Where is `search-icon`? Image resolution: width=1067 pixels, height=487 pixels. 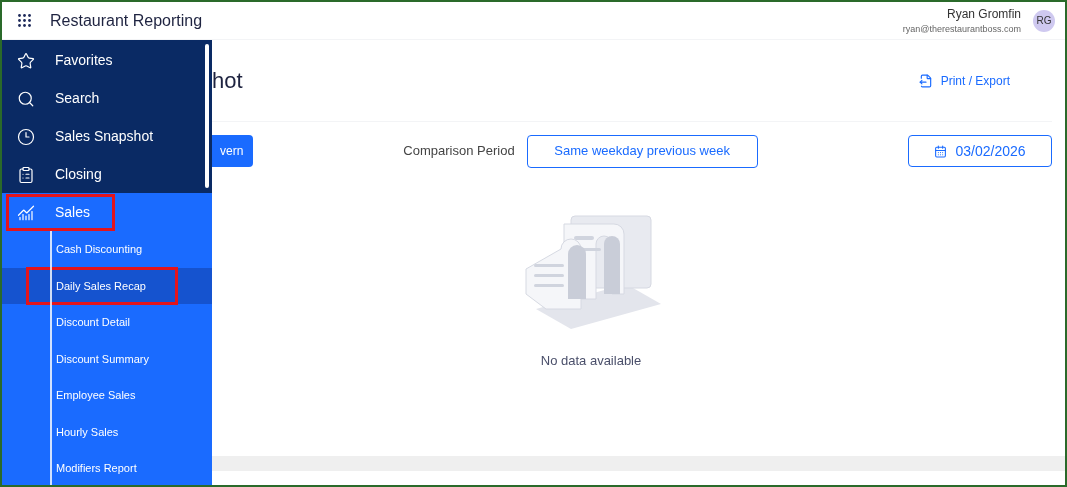
search-icon is located at coordinates (26, 98).